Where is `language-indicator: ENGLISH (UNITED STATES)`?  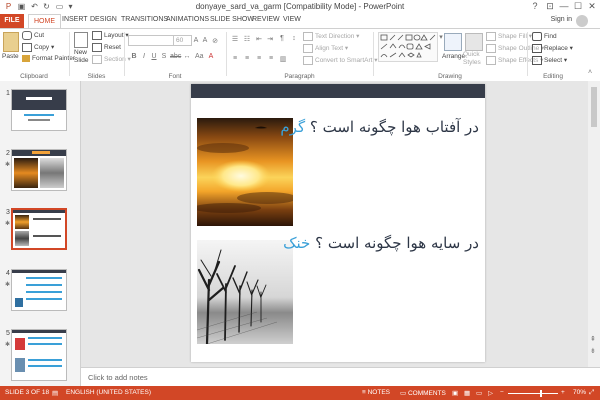
language-indicator: ENGLISH (UNITED STATES) is located at coordinates (108, 392).